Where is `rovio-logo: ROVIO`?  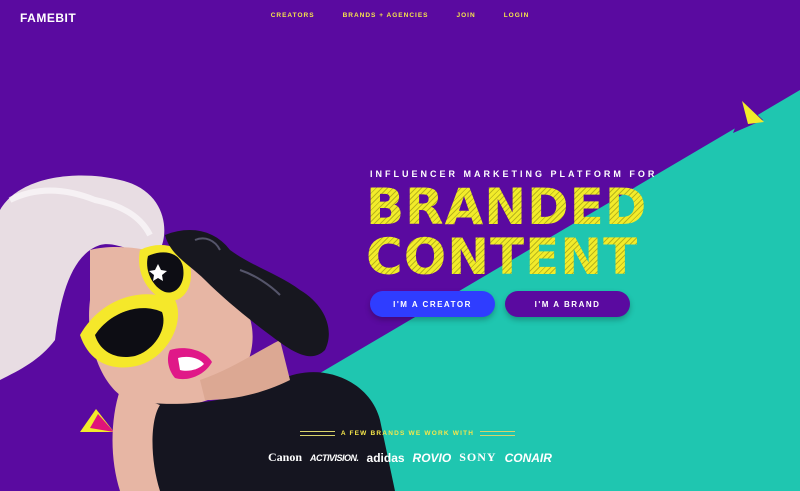
rovio-logo: ROVIO is located at coordinates (432, 457).